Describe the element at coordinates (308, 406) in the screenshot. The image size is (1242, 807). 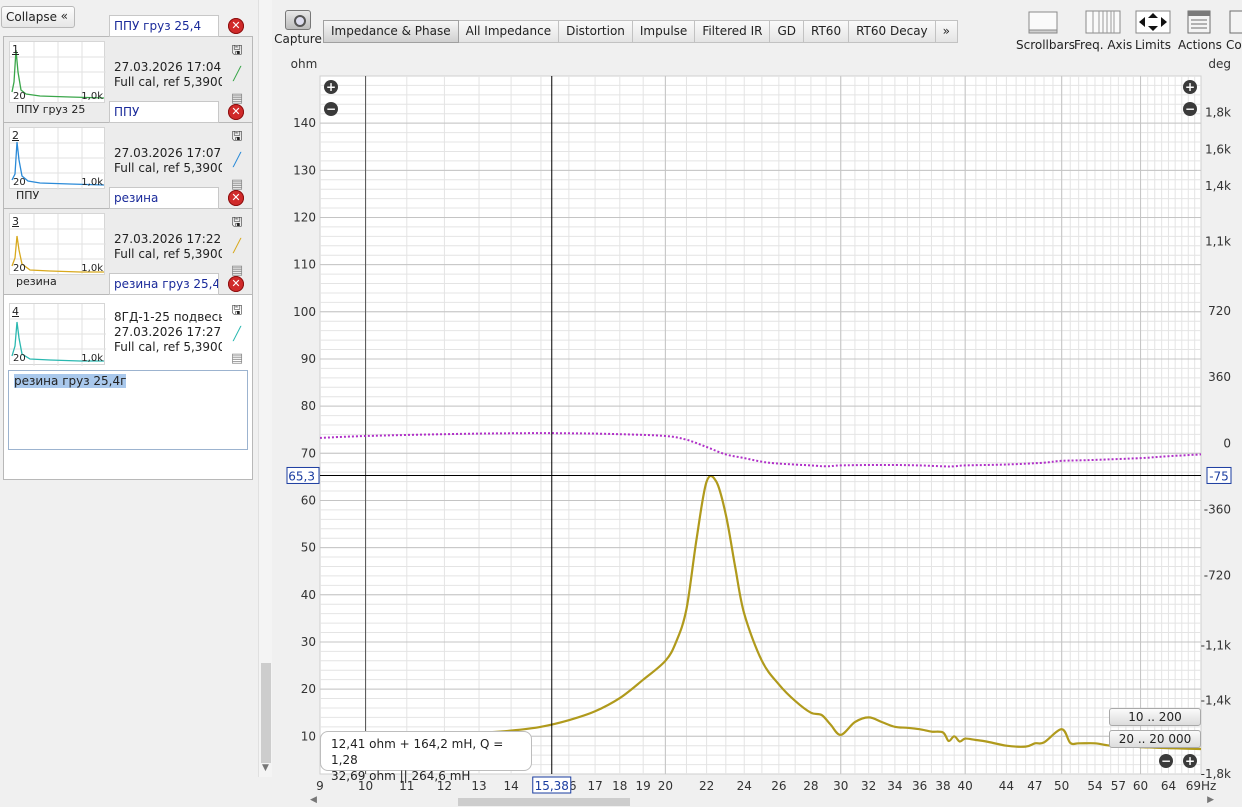
I see `y-tick-label: 80` at that location.